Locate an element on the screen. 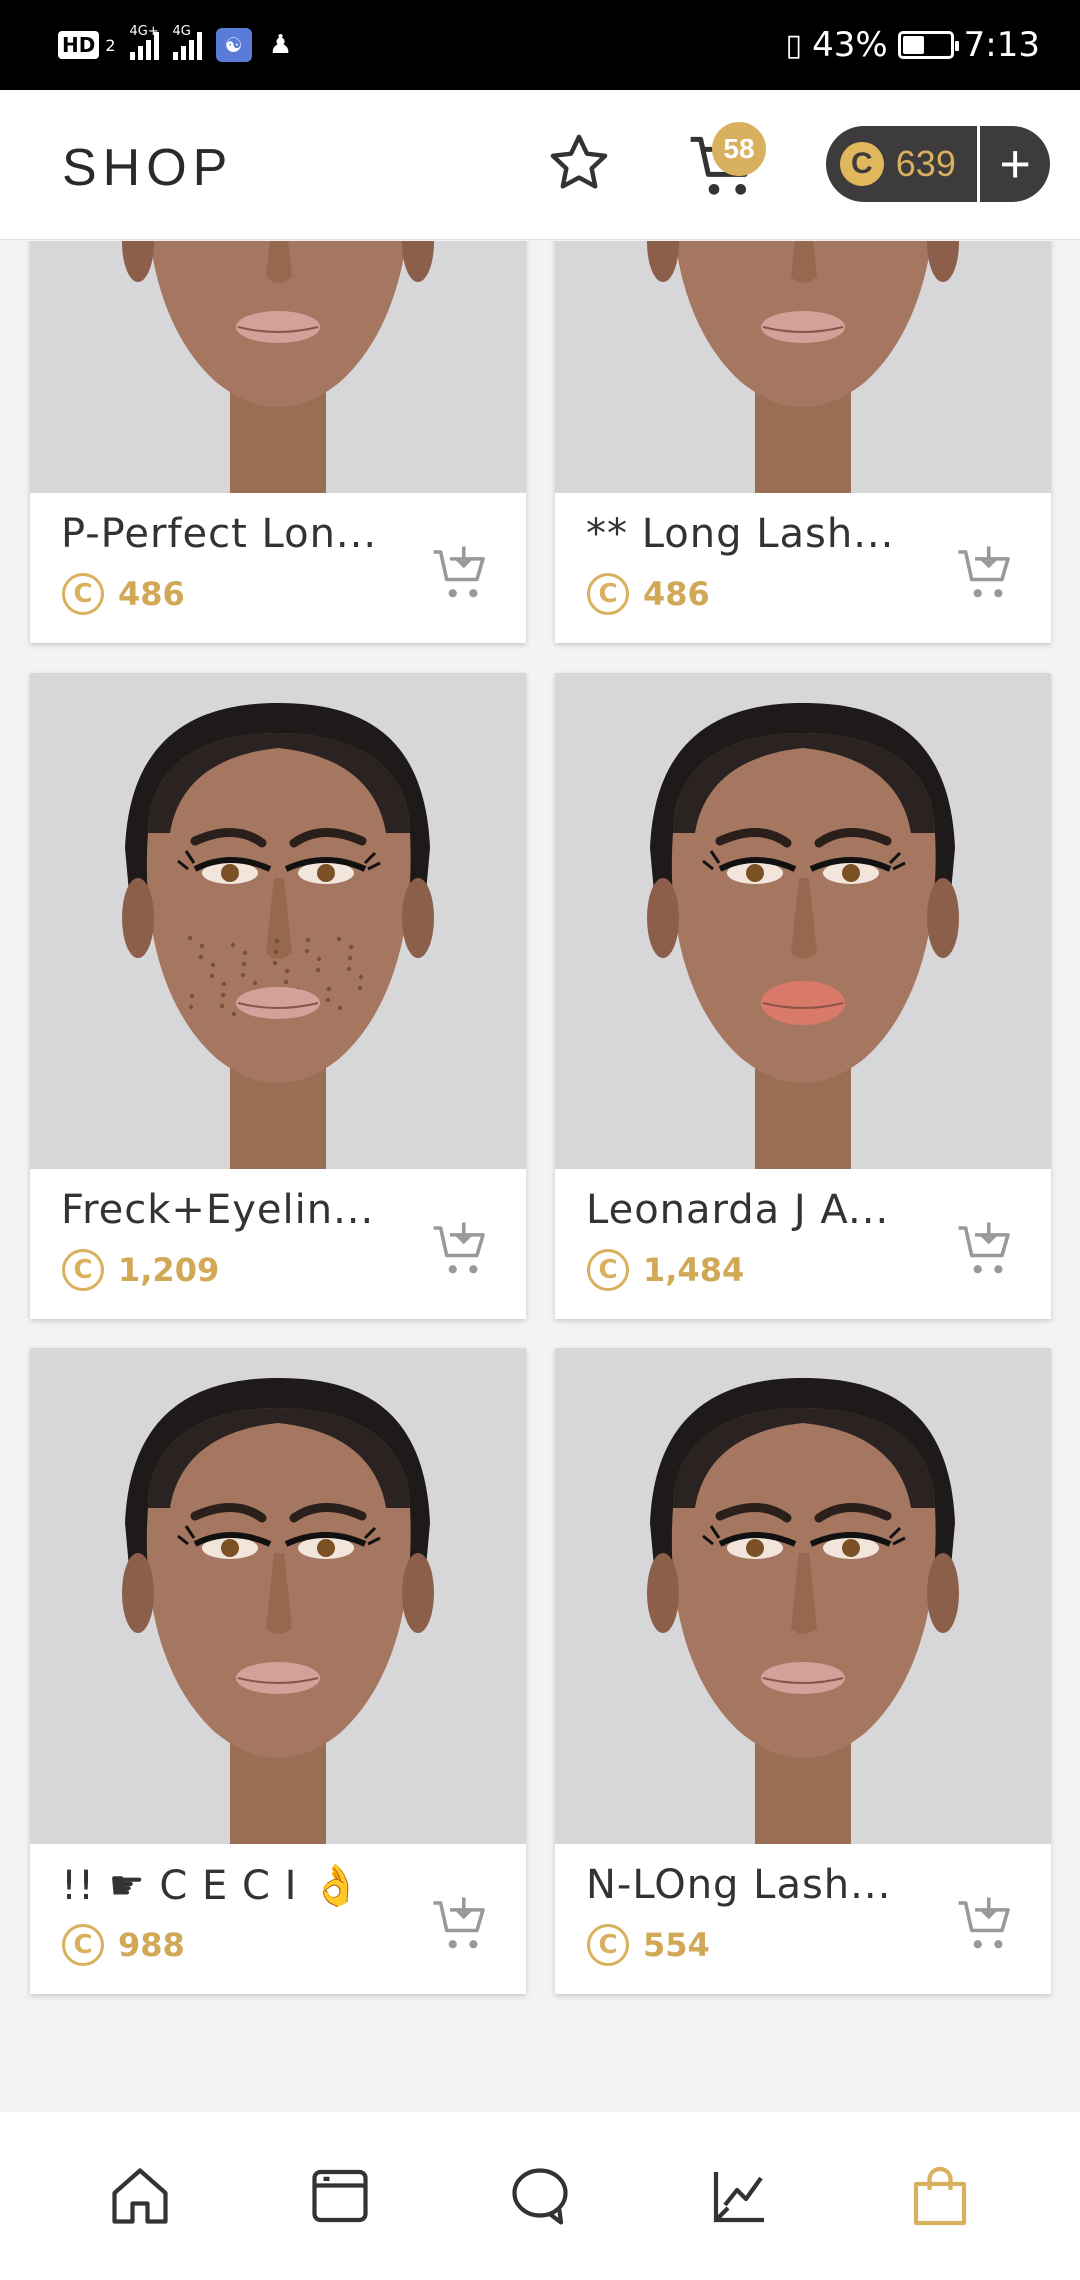  product-price: C 554 is located at coordinates (648, 1945).